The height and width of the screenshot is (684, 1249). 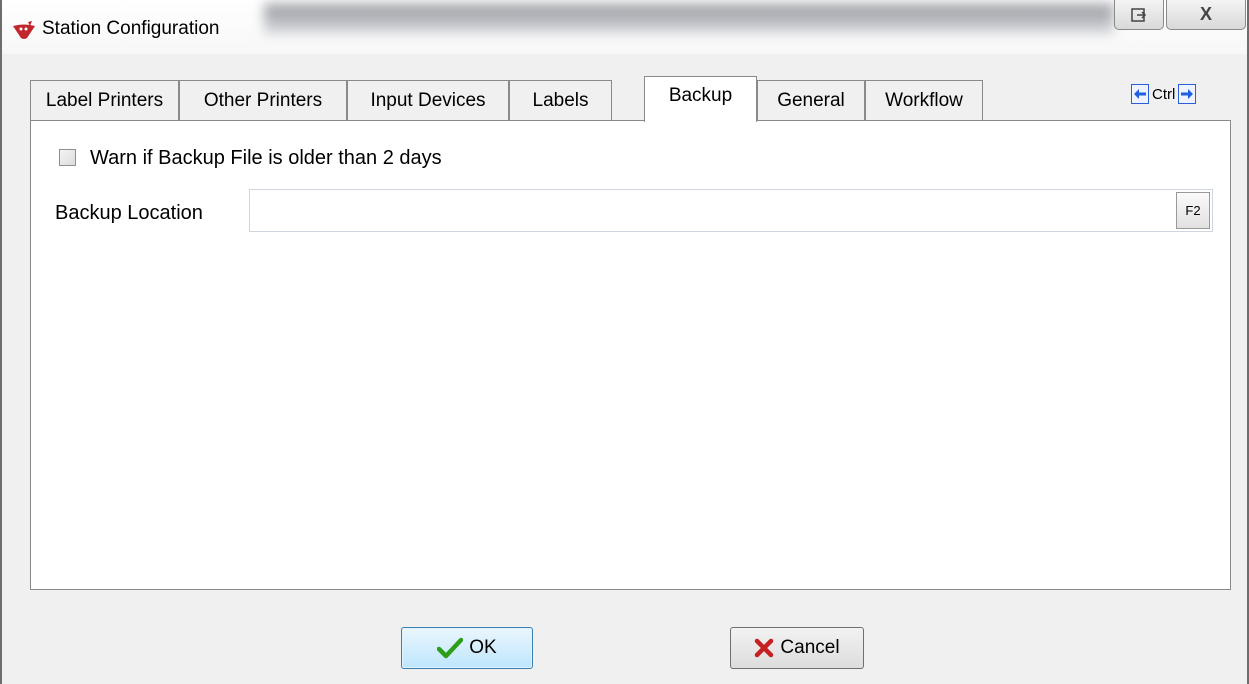 I want to click on tab-input-devices: Input Devices, so click(x=428, y=100).